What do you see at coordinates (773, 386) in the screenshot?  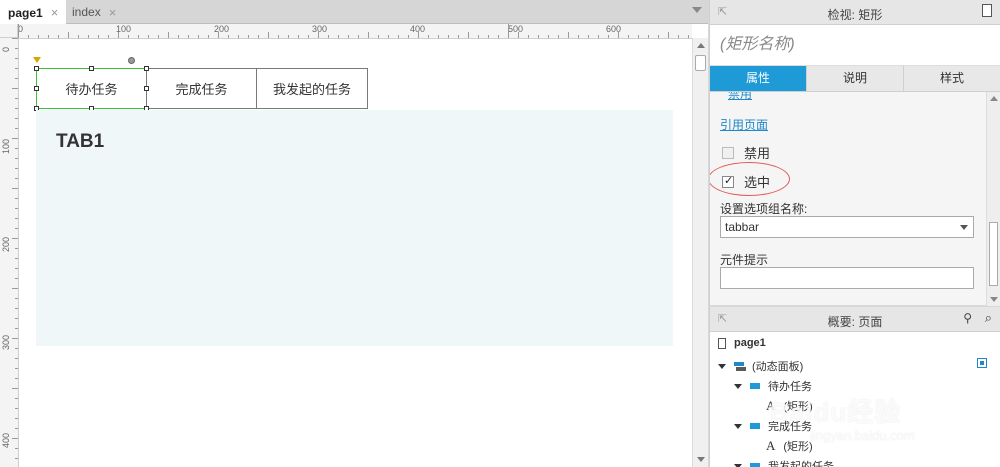 I see `tree-item-state: 待办任务` at bounding box center [773, 386].